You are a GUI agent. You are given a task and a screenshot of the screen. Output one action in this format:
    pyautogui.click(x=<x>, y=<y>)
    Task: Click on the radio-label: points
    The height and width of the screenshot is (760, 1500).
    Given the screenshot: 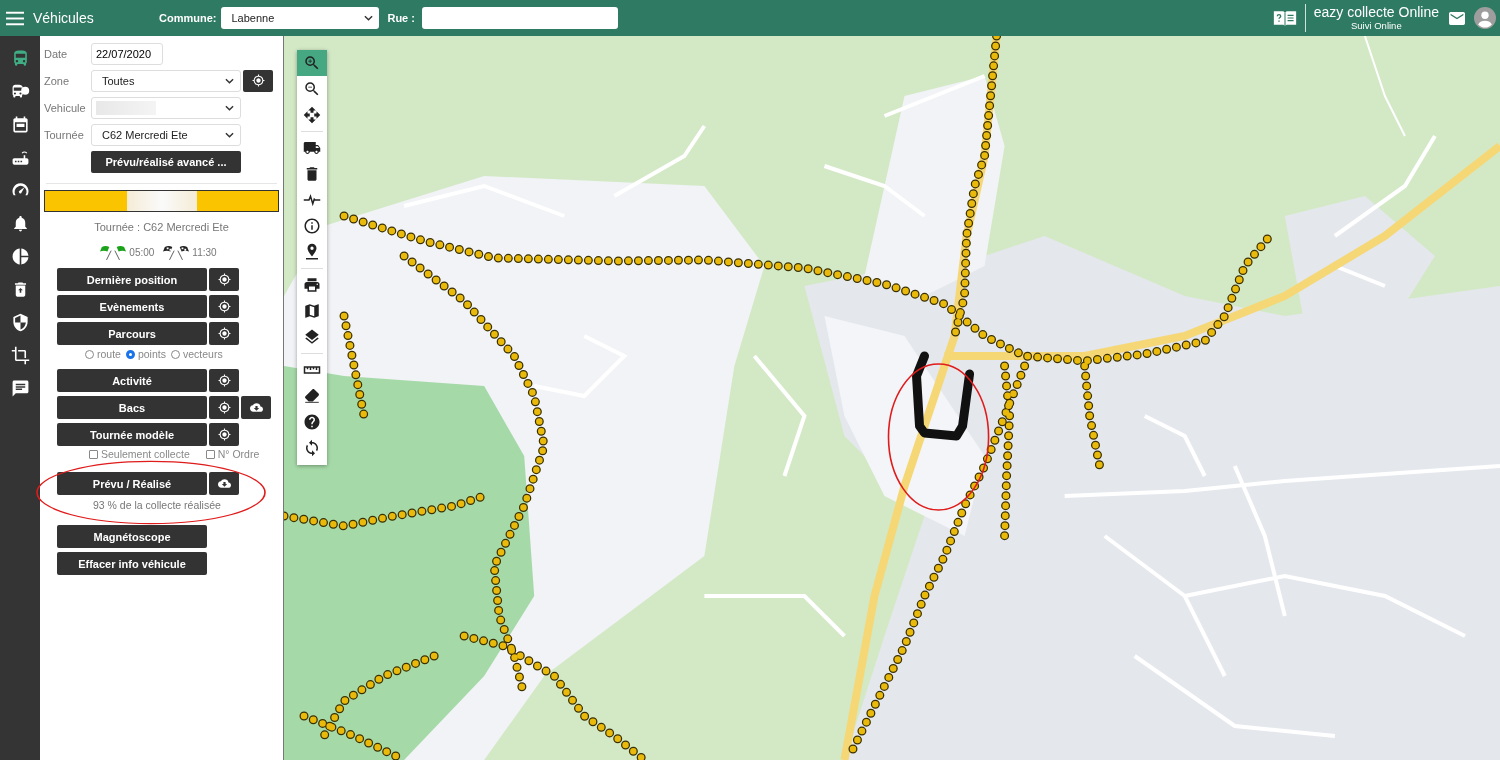 What is the action you would take?
    pyautogui.click(x=151, y=354)
    